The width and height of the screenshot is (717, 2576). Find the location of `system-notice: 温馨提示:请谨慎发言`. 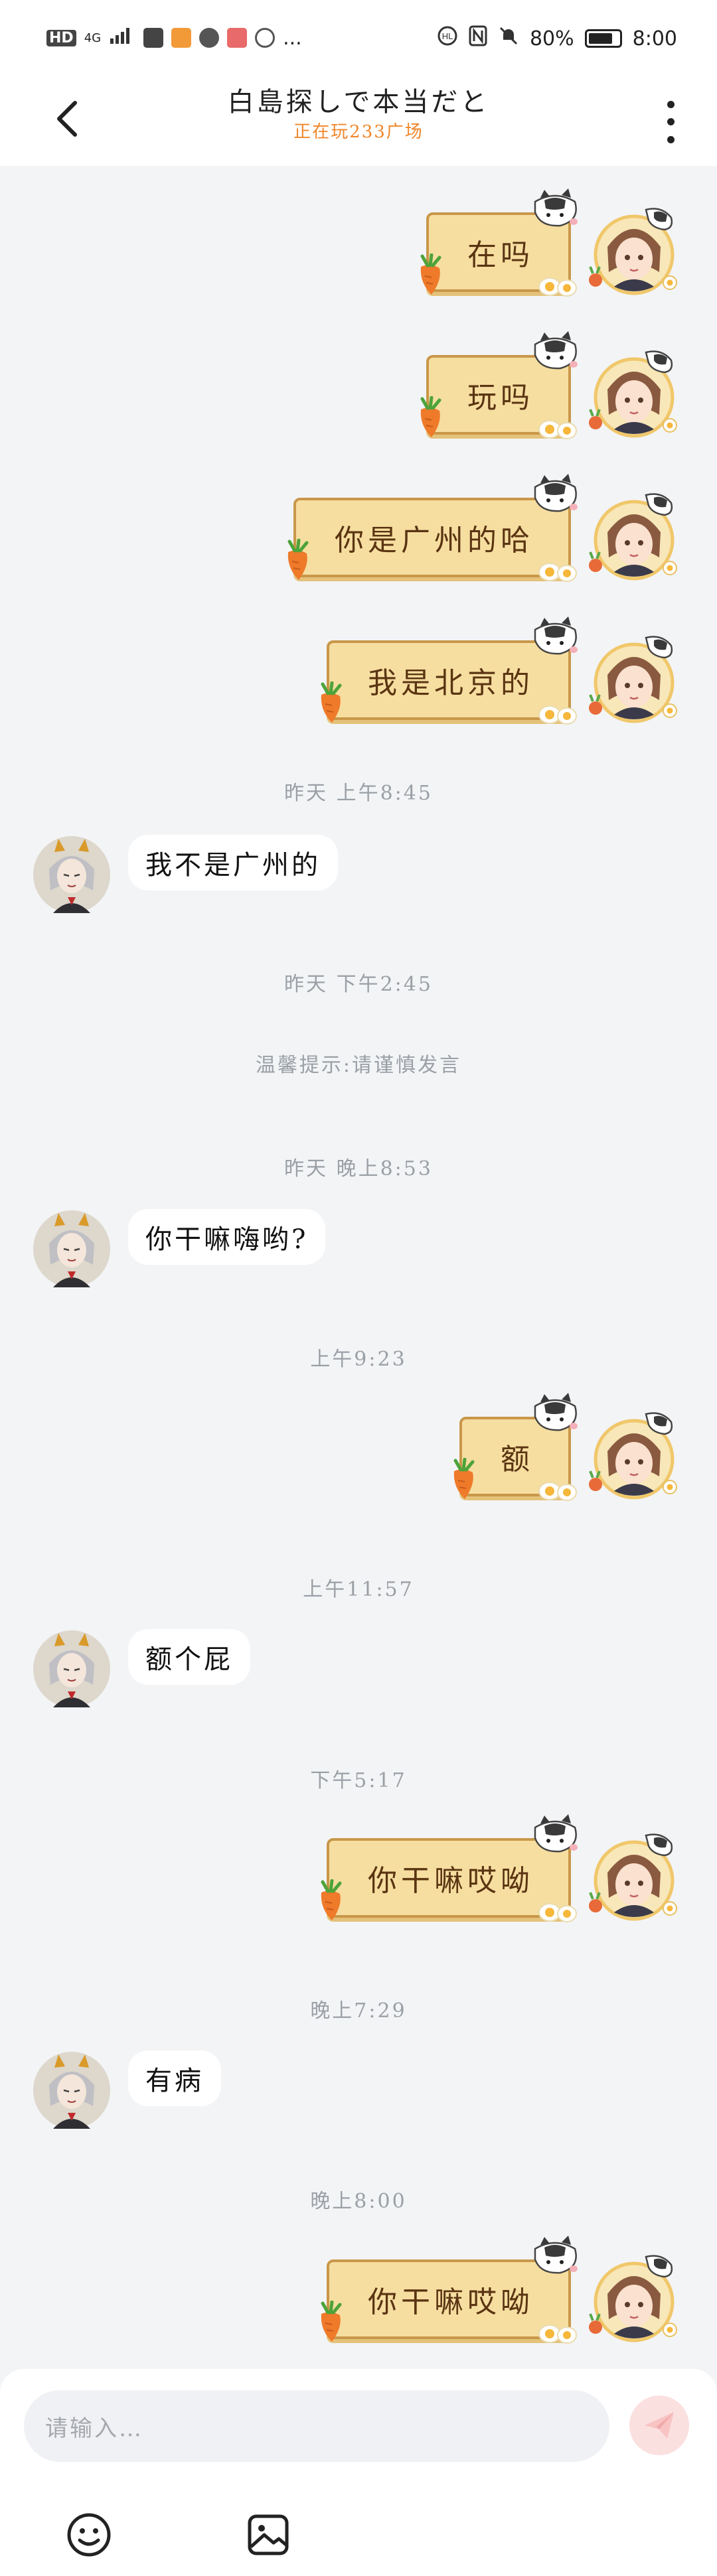

system-notice: 温馨提示:请谨慎发言 is located at coordinates (358, 1065).